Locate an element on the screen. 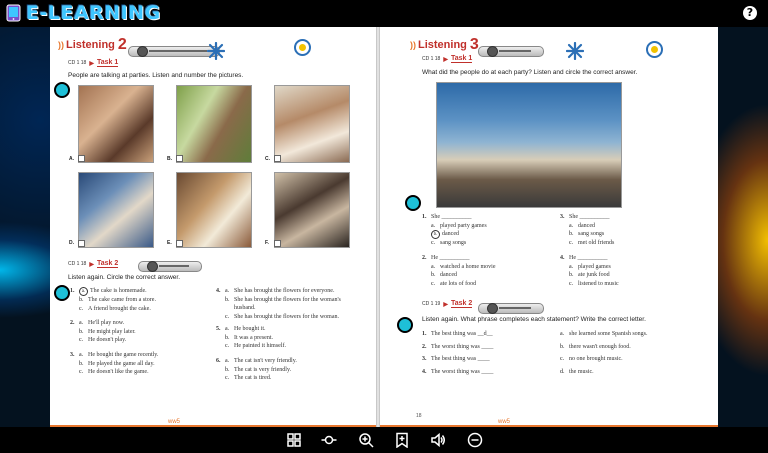  help-icon: ? is located at coordinates (750, 13).